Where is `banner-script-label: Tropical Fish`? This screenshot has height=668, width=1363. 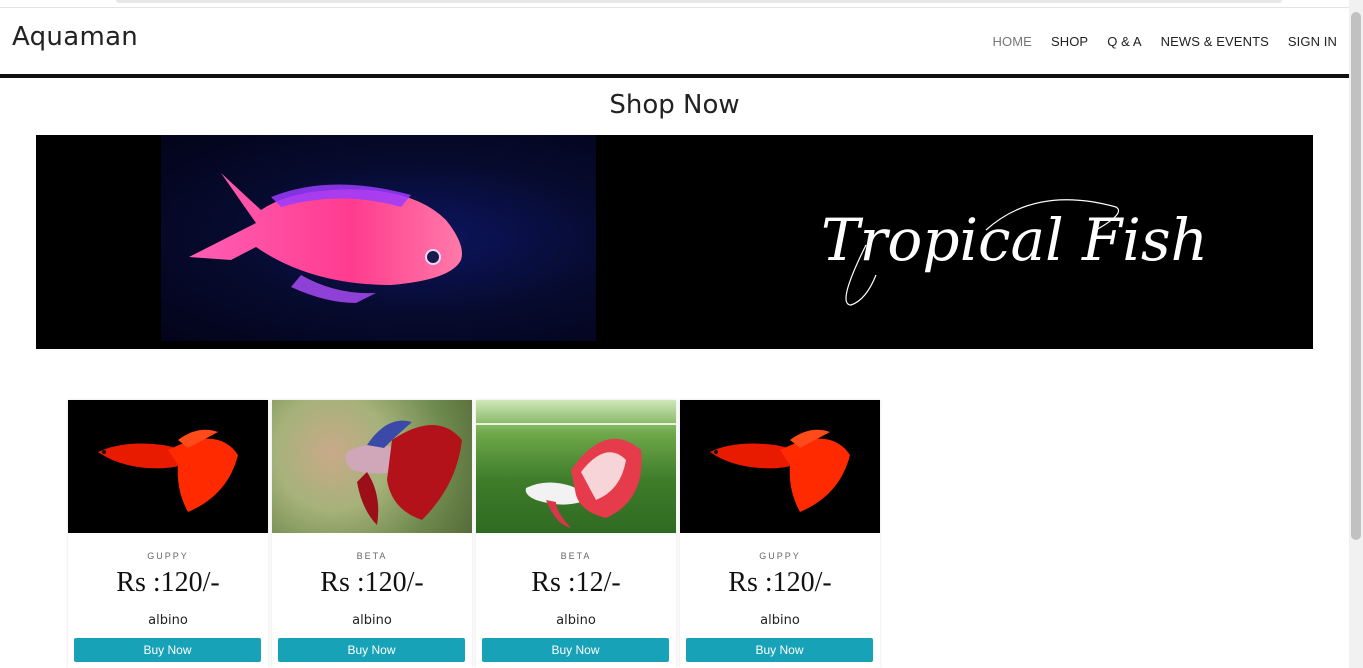 banner-script-label: Tropical Fish is located at coordinates (1014, 240).